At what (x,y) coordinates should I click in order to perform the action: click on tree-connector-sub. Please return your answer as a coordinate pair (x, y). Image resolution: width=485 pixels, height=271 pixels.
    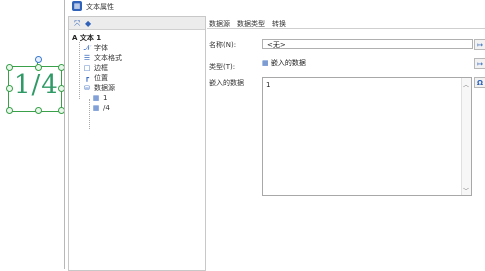
    Looking at the image, I should click on (90, 114).